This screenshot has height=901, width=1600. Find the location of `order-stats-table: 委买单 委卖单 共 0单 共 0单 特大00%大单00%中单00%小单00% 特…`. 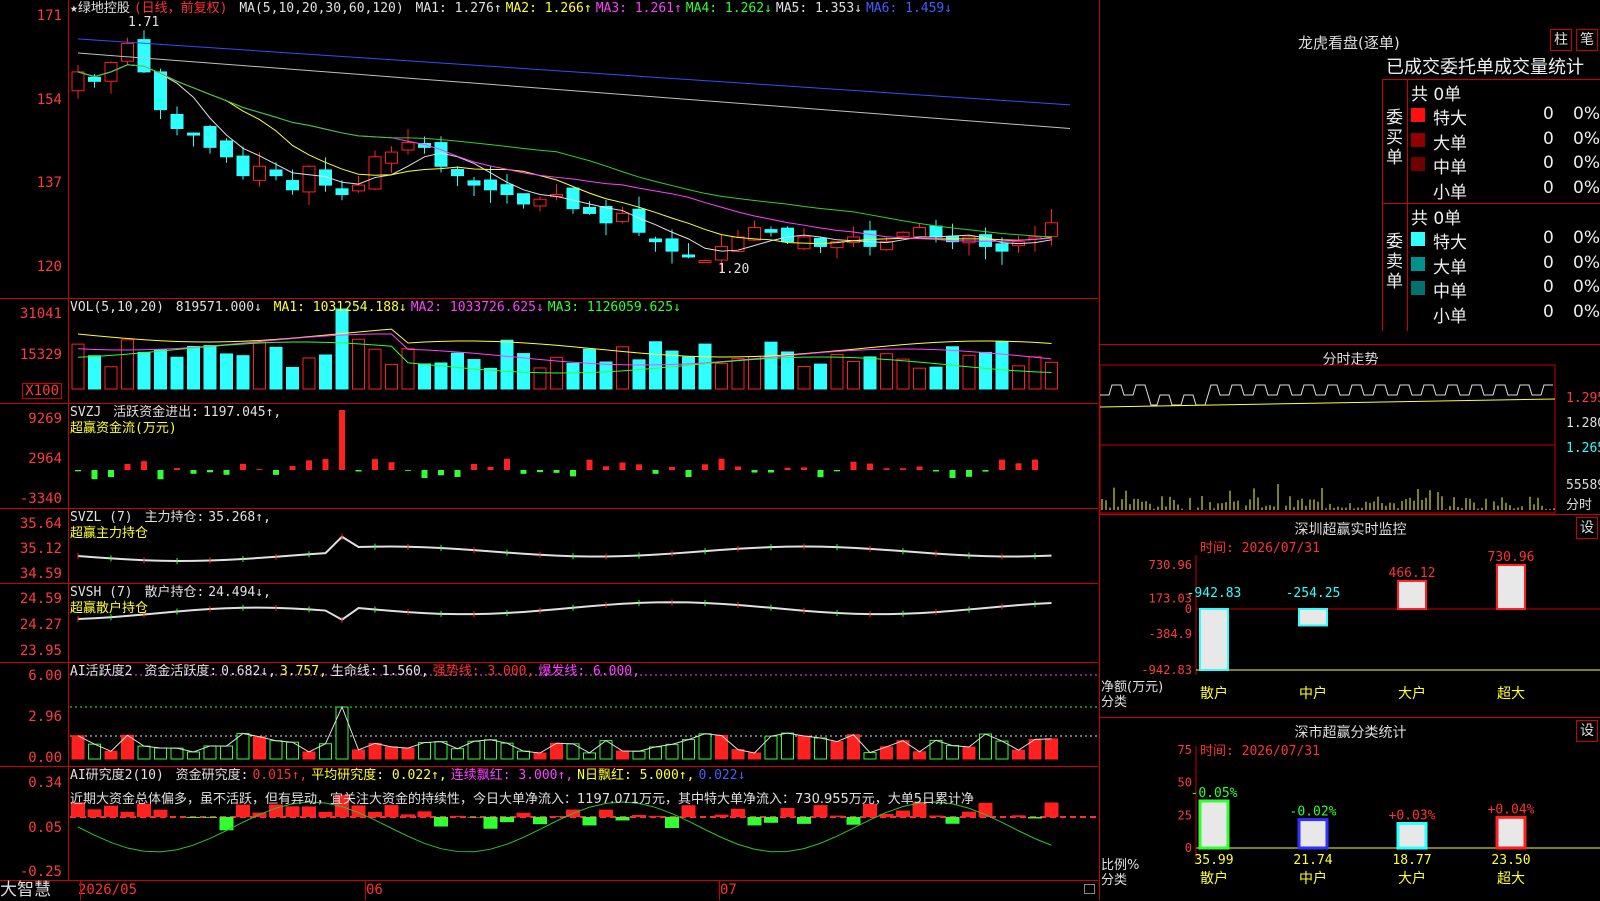

order-stats-table: 委买单 委卖单 共 0单 共 0单 特大00%大单00%中单00%小单00% 特… is located at coordinates (1491, 205).